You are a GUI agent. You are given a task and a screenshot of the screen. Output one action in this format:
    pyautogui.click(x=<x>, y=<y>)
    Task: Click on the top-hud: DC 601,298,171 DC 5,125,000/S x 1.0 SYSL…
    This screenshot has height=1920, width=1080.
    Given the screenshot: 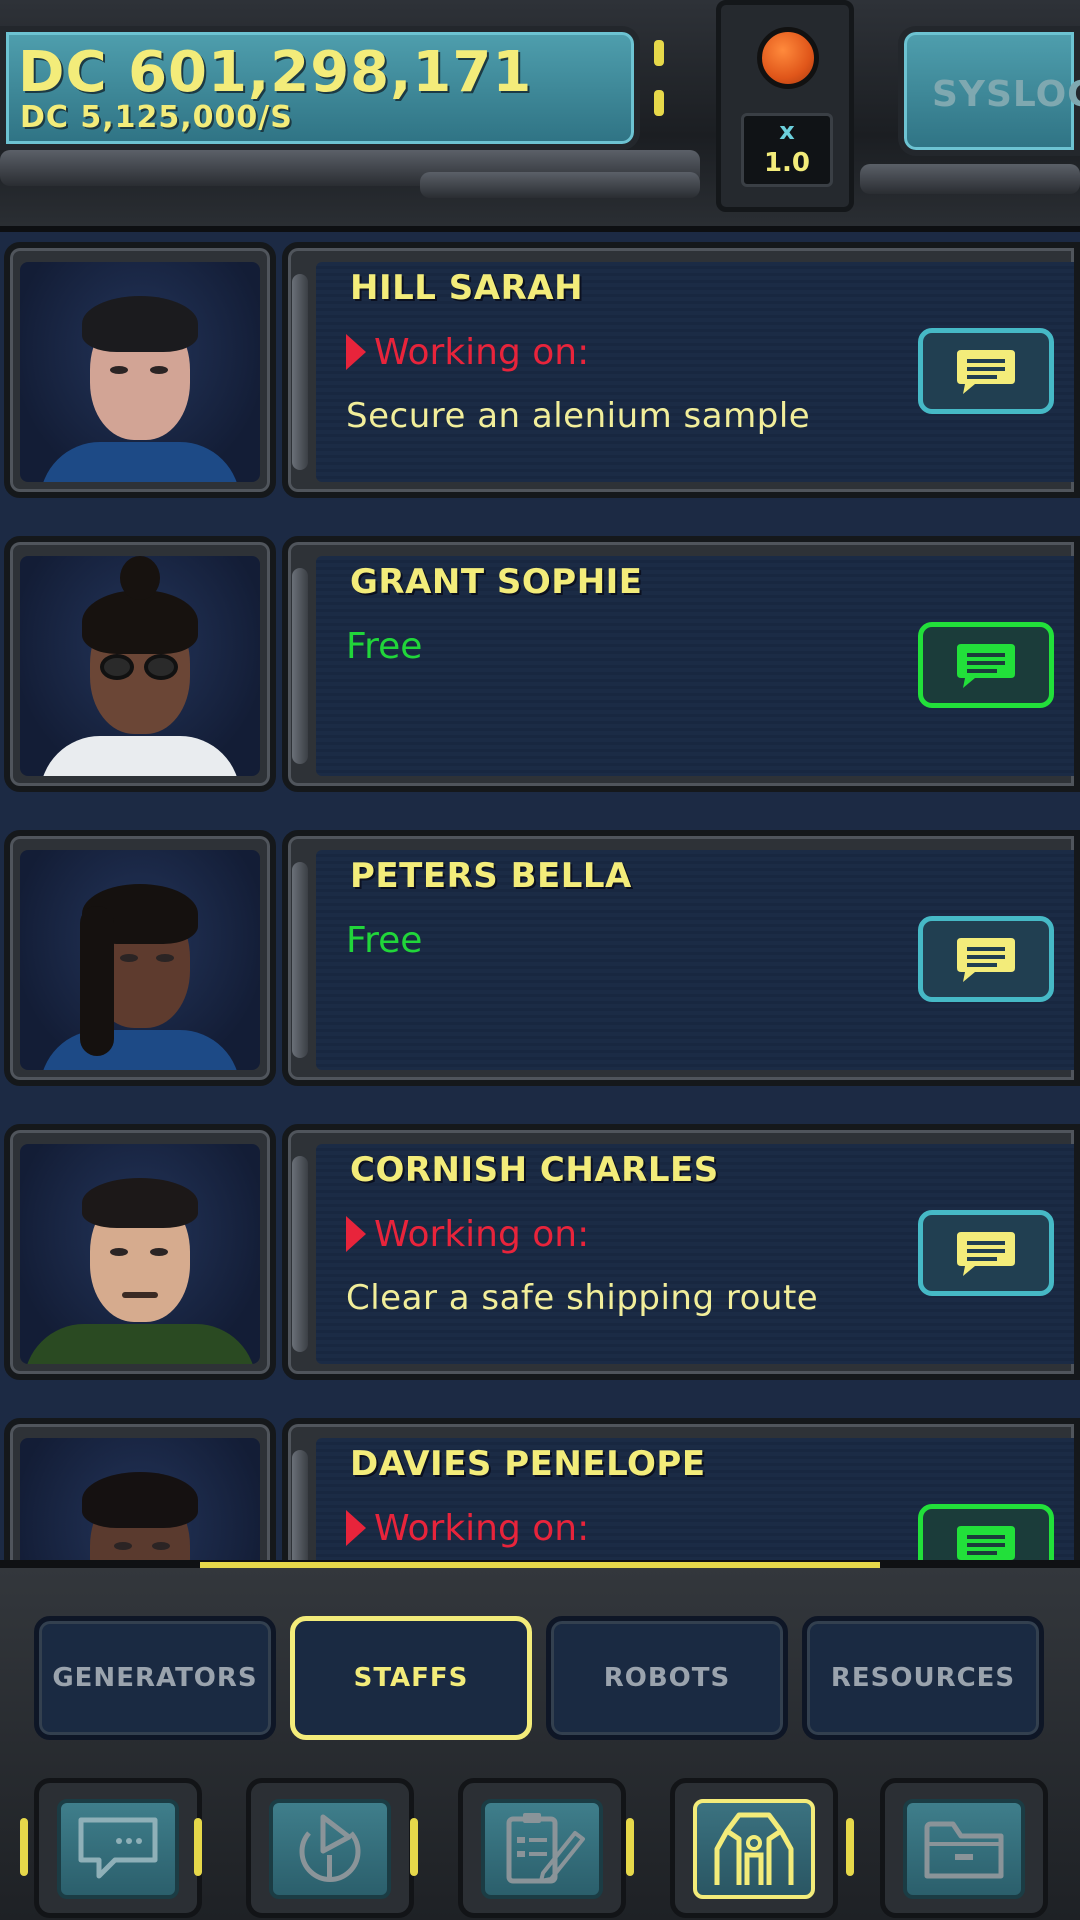 What is the action you would take?
    pyautogui.click(x=540, y=116)
    